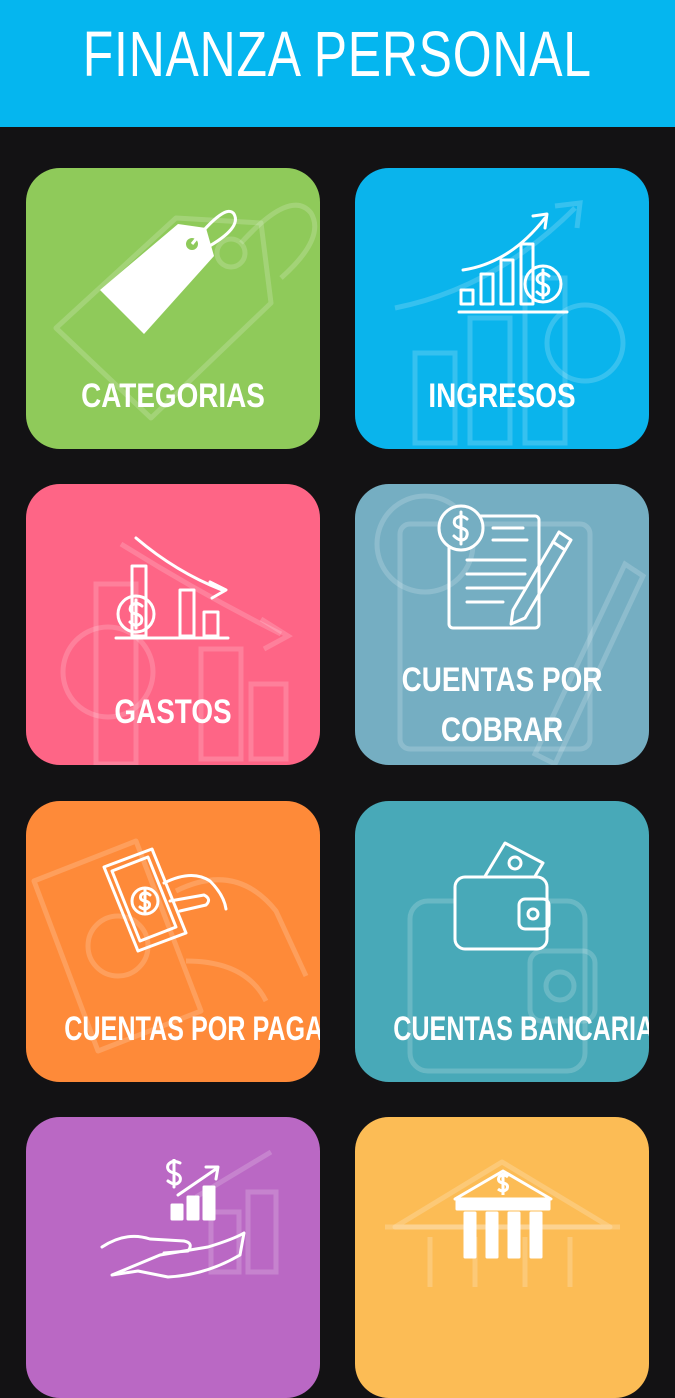 The width and height of the screenshot is (675, 1398). What do you see at coordinates (513, 263) in the screenshot?
I see `income-growth-icon` at bounding box center [513, 263].